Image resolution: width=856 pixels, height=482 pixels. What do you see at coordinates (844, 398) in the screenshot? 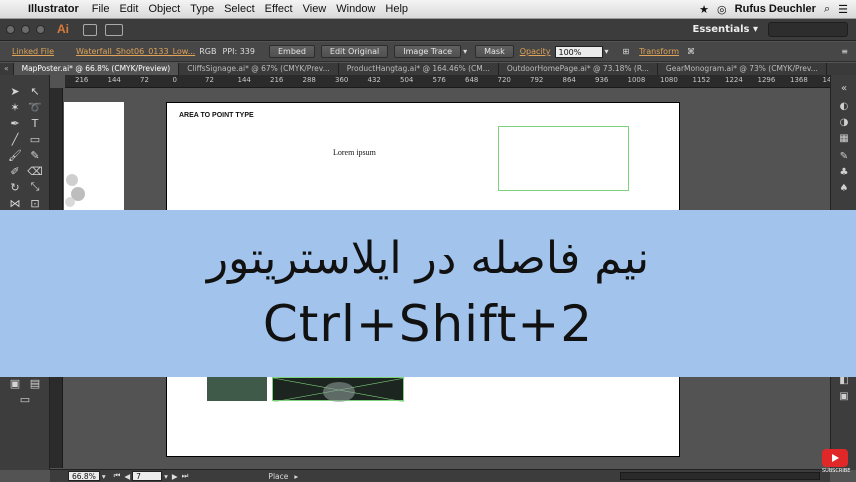
I see `artboards-icon: ▣` at bounding box center [844, 398].